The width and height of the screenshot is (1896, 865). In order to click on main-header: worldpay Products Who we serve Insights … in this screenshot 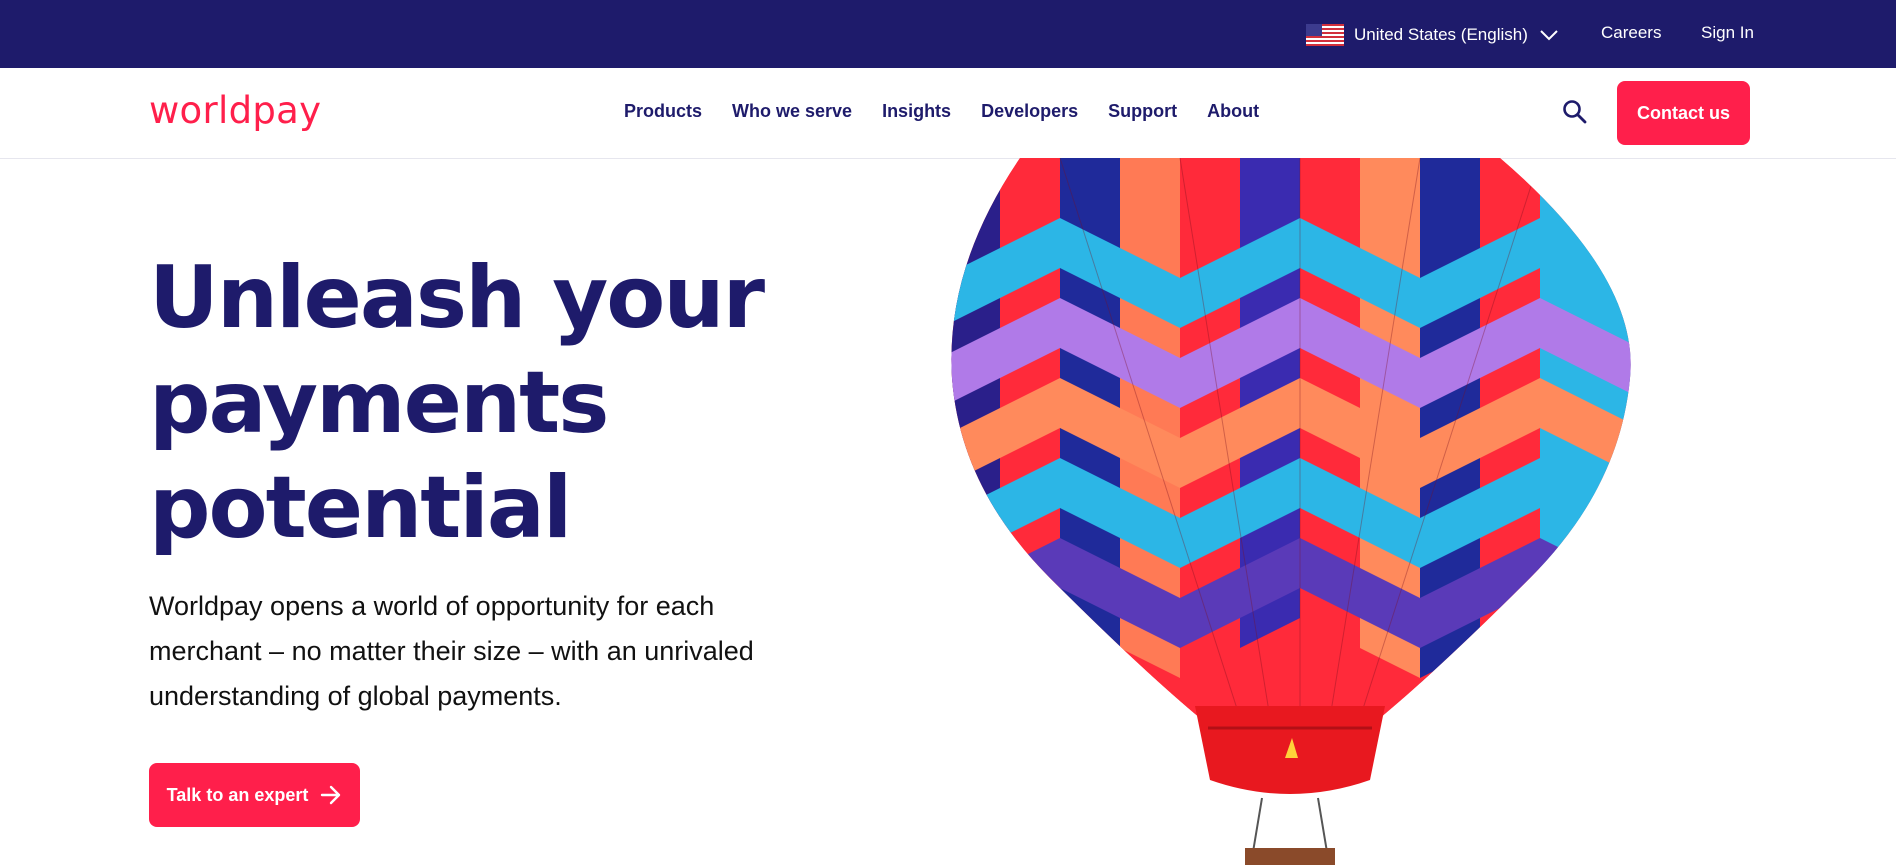, I will do `click(948, 113)`.